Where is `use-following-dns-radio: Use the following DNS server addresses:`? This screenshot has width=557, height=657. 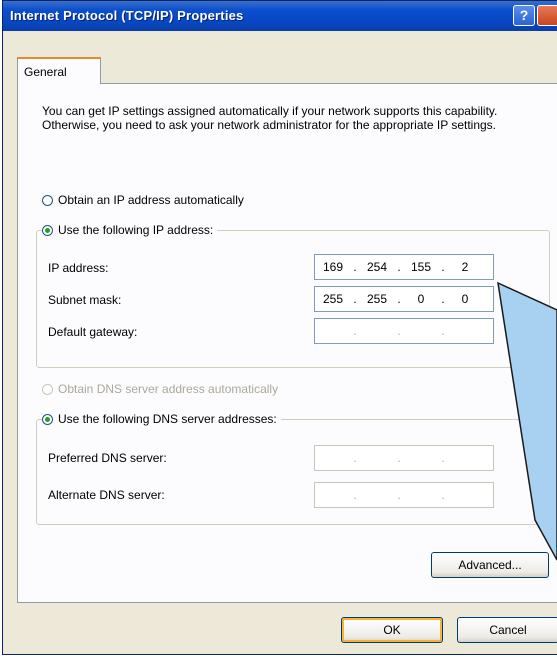
use-following-dns-radio: Use the following DNS server addresses: is located at coordinates (161, 419).